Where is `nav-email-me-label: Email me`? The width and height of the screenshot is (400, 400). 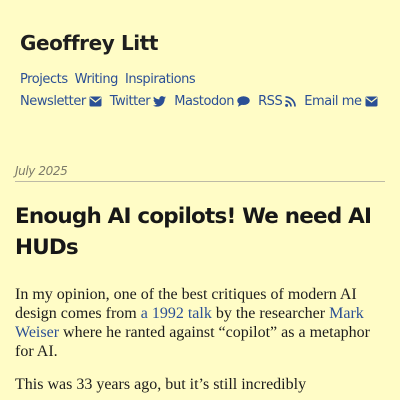
nav-email-me-label: Email me is located at coordinates (333, 101).